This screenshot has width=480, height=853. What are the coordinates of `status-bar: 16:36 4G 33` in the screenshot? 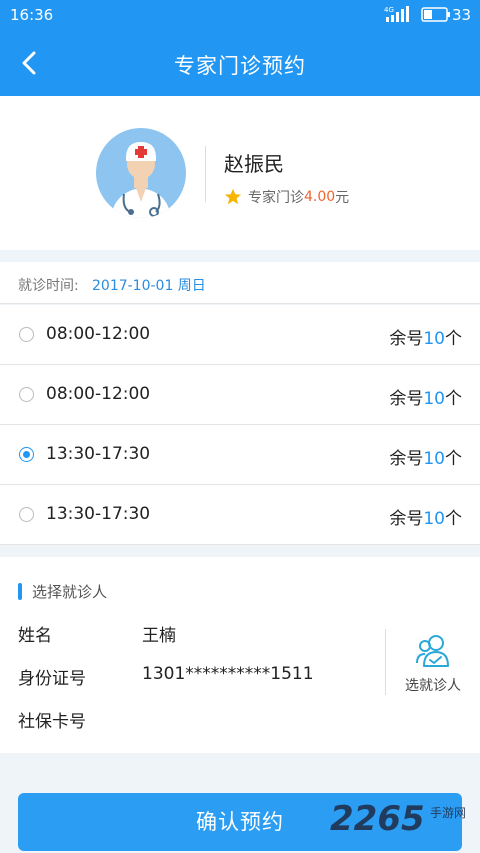 It's located at (240, 15).